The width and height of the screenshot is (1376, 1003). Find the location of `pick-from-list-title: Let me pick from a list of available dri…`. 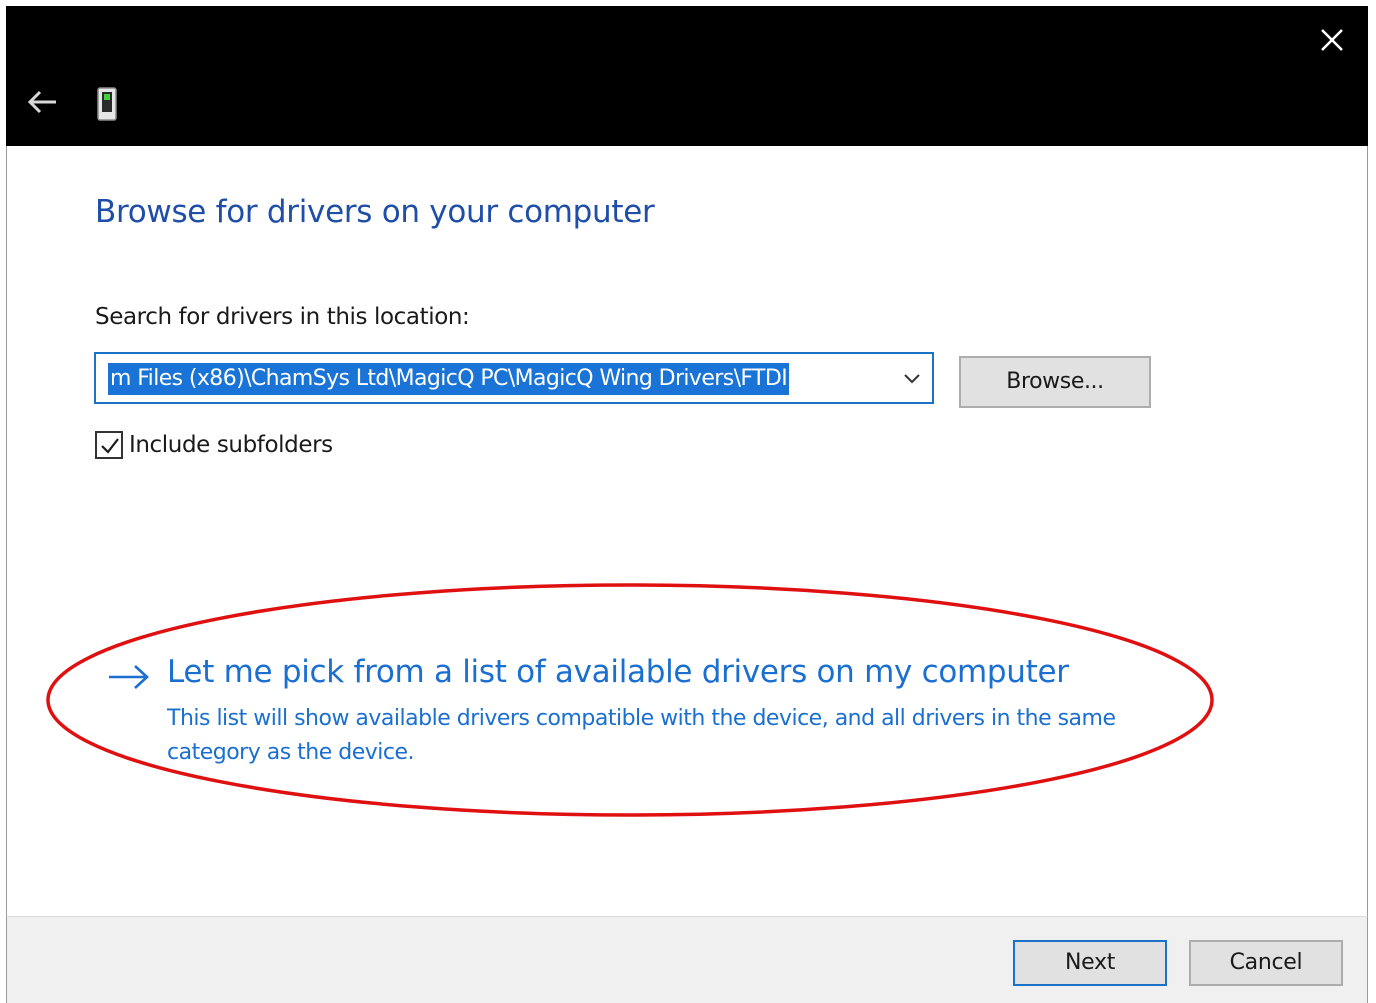

pick-from-list-title: Let me pick from a list of available dri… is located at coordinates (618, 672).